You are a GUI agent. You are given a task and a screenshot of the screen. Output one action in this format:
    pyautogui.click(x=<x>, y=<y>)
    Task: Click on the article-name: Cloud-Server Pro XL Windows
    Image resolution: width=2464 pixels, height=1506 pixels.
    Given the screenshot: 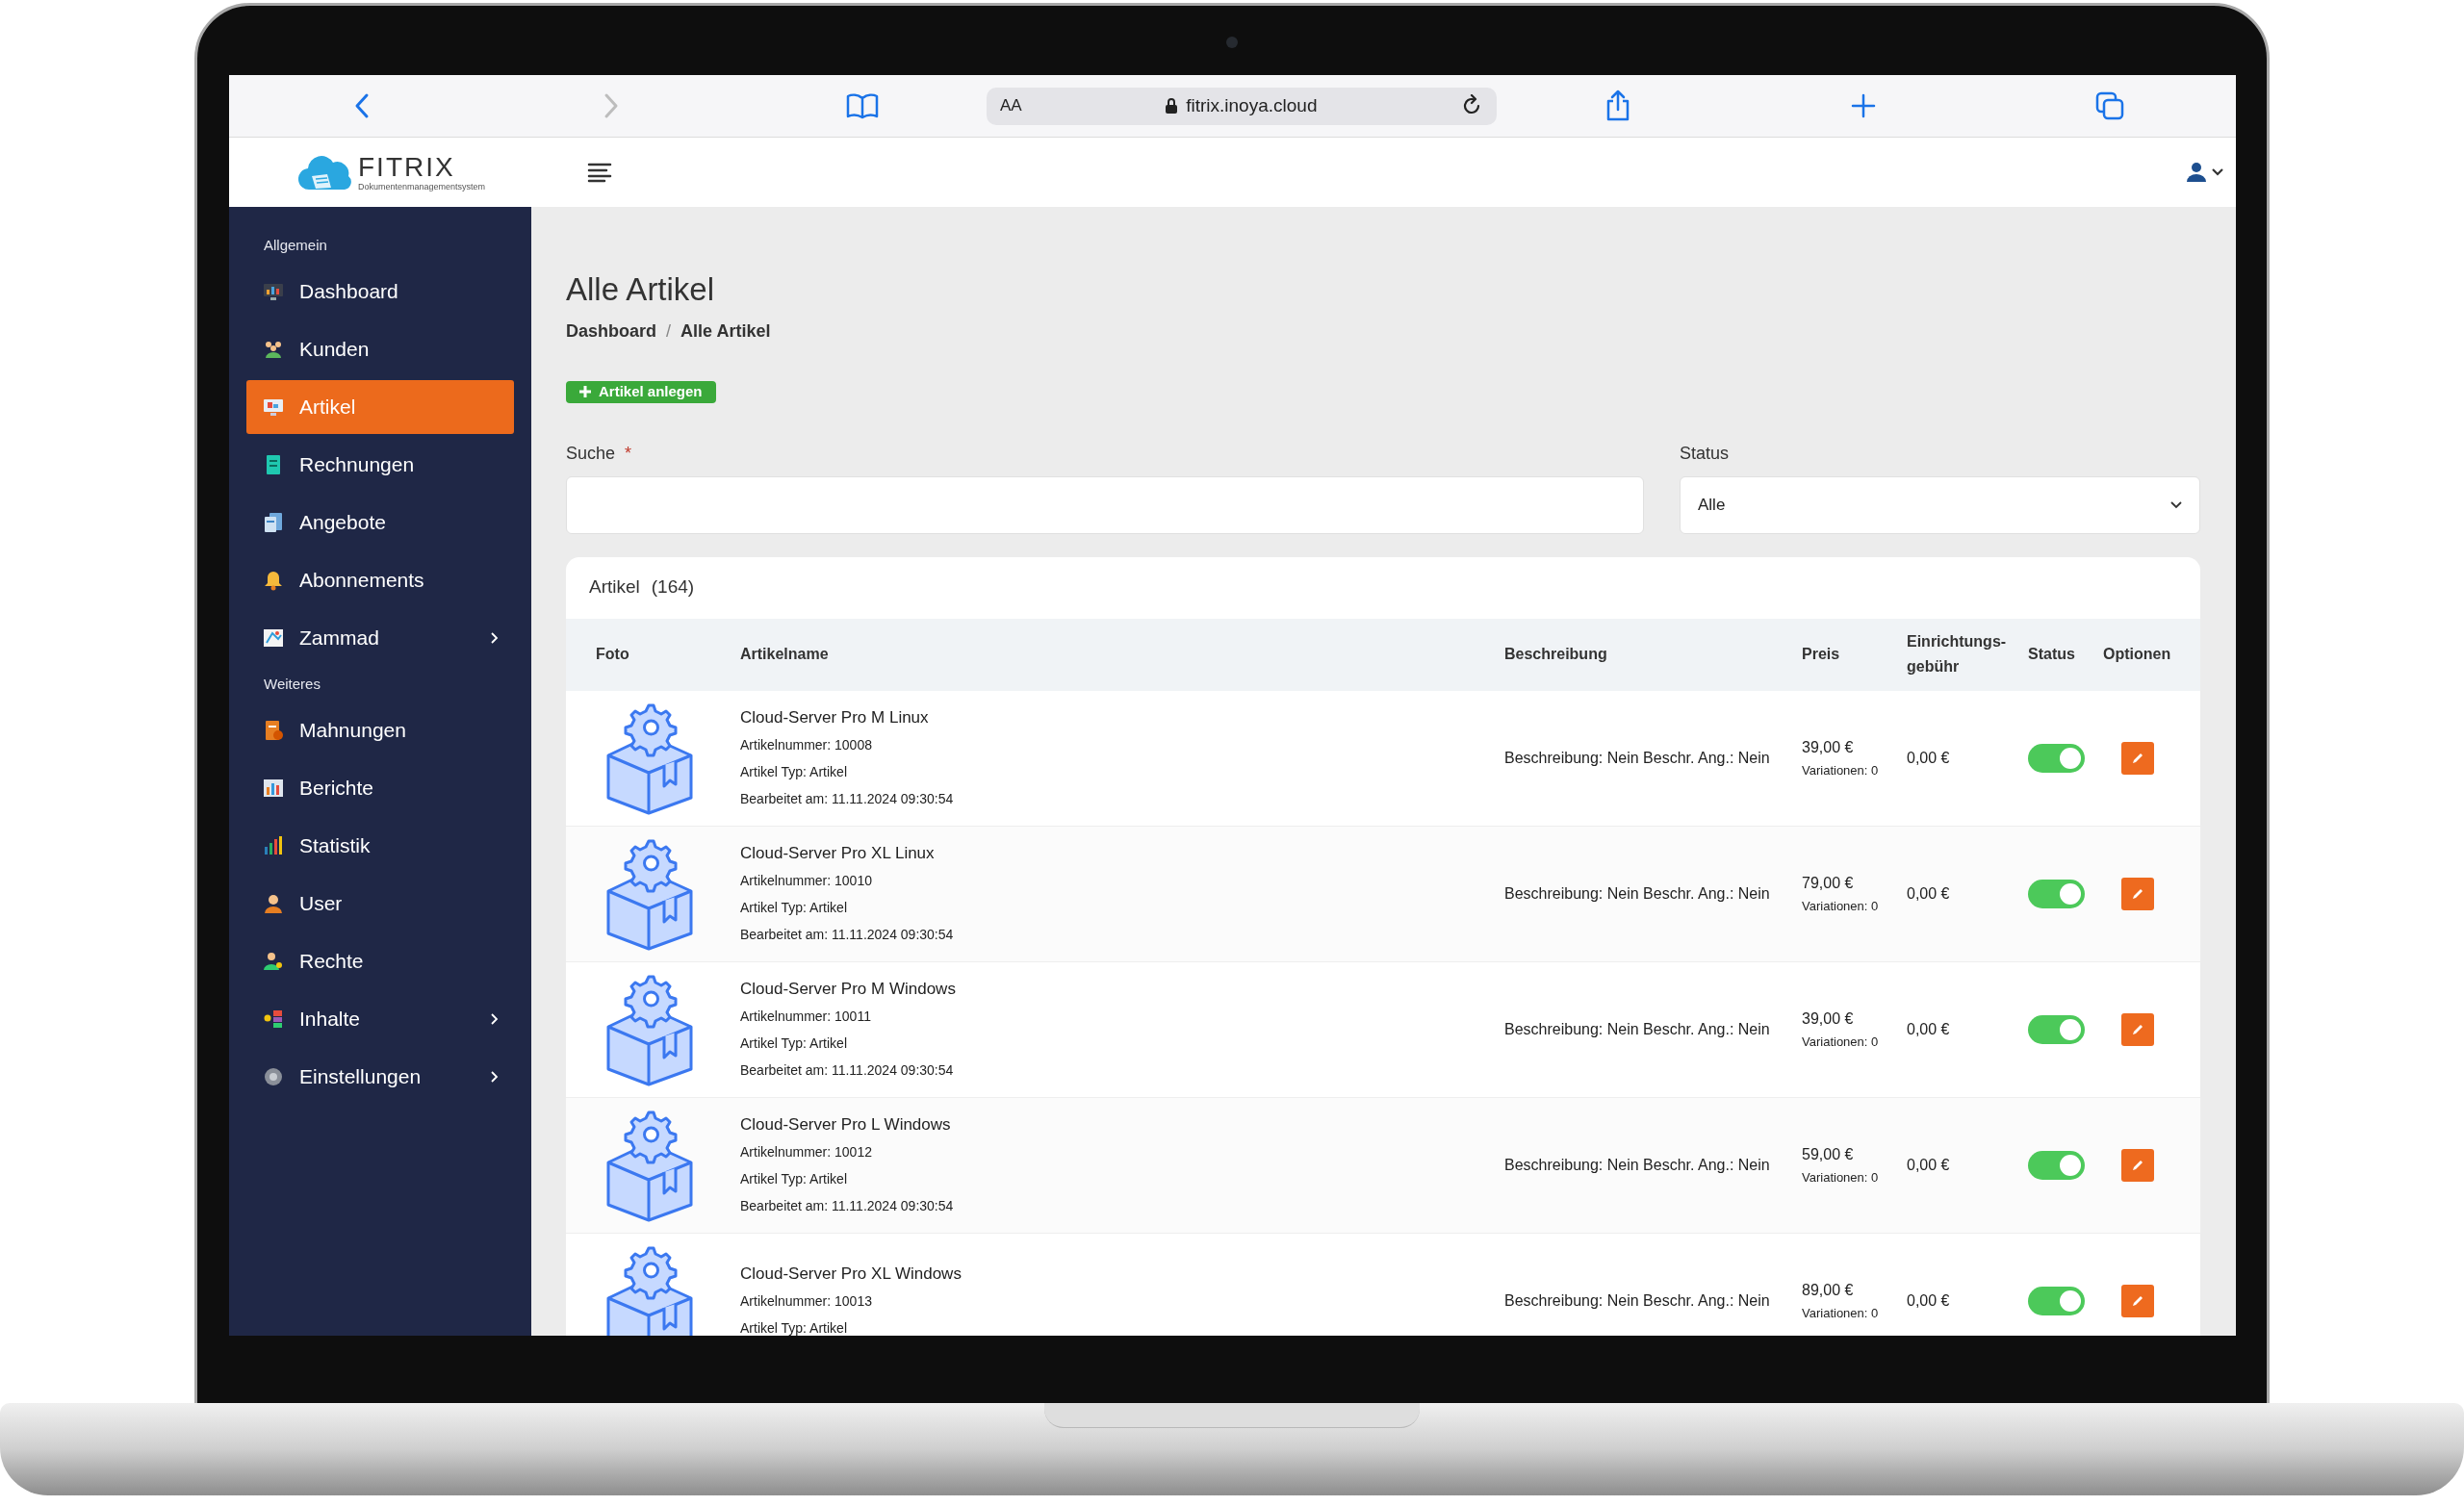 What is the action you would take?
    pyautogui.click(x=1122, y=1274)
    